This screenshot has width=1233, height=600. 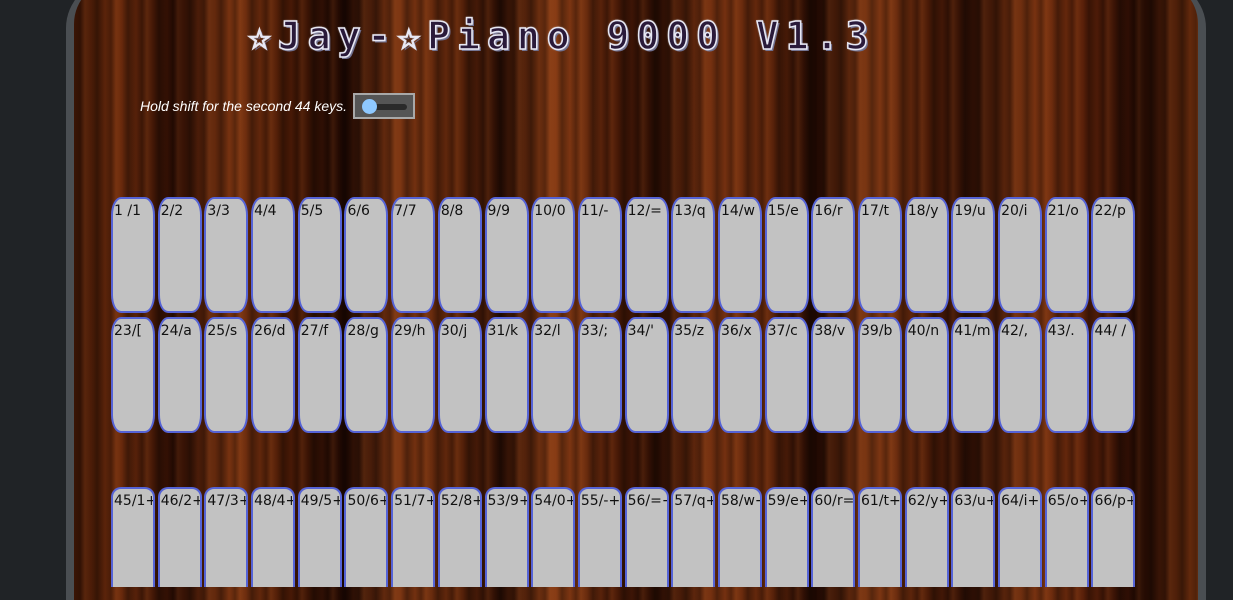 I want to click on piano-key: 9/9, so click(x=506, y=255).